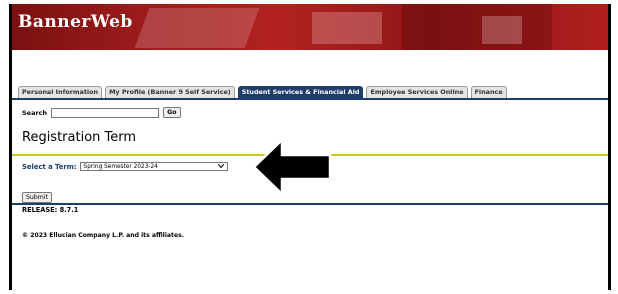 This screenshot has width=618, height=294. Describe the element at coordinates (50, 210) in the screenshot. I see `release-version: RELEASE: 8.7.1` at that location.